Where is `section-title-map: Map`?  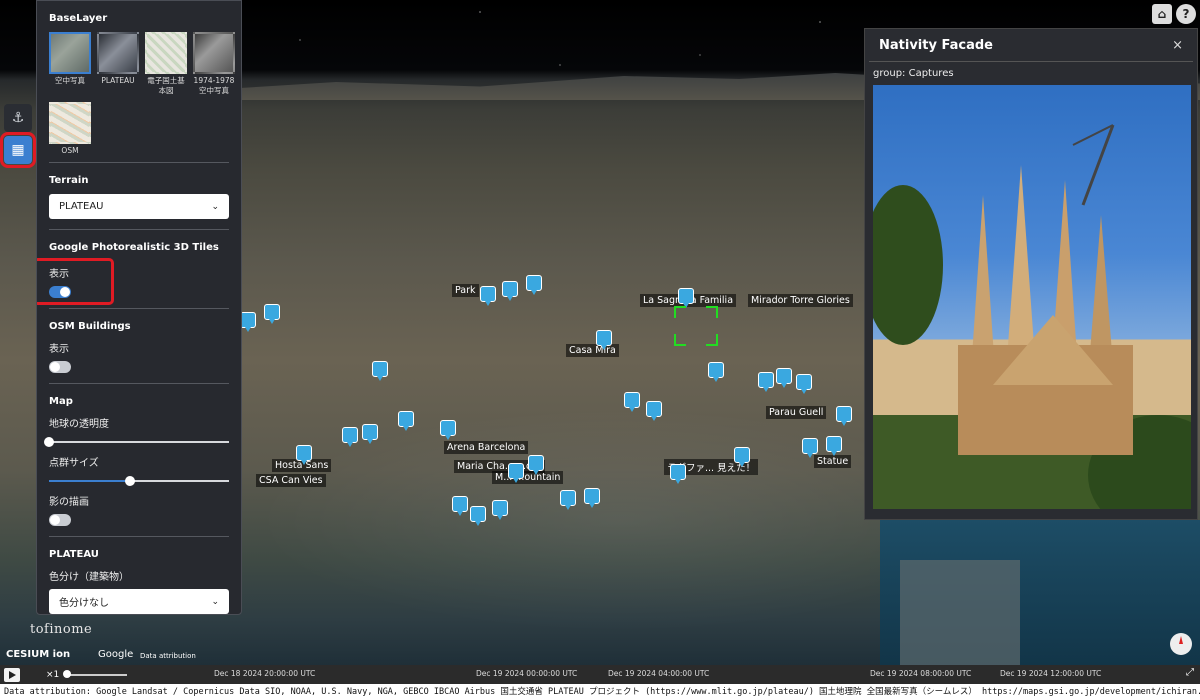
section-title-map: Map is located at coordinates (61, 401).